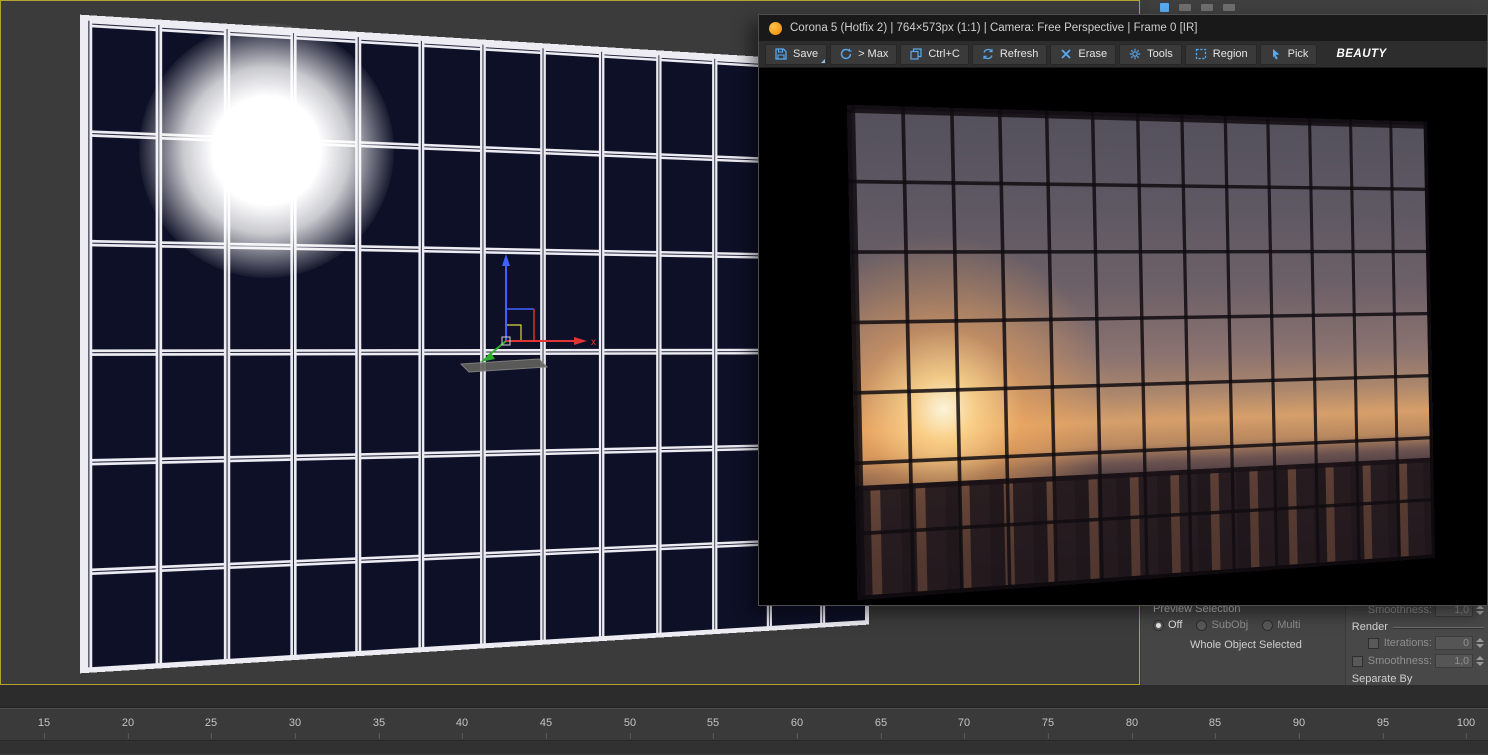 The width and height of the screenshot is (1488, 755). I want to click on frame-tick: 95, so click(1383, 728).